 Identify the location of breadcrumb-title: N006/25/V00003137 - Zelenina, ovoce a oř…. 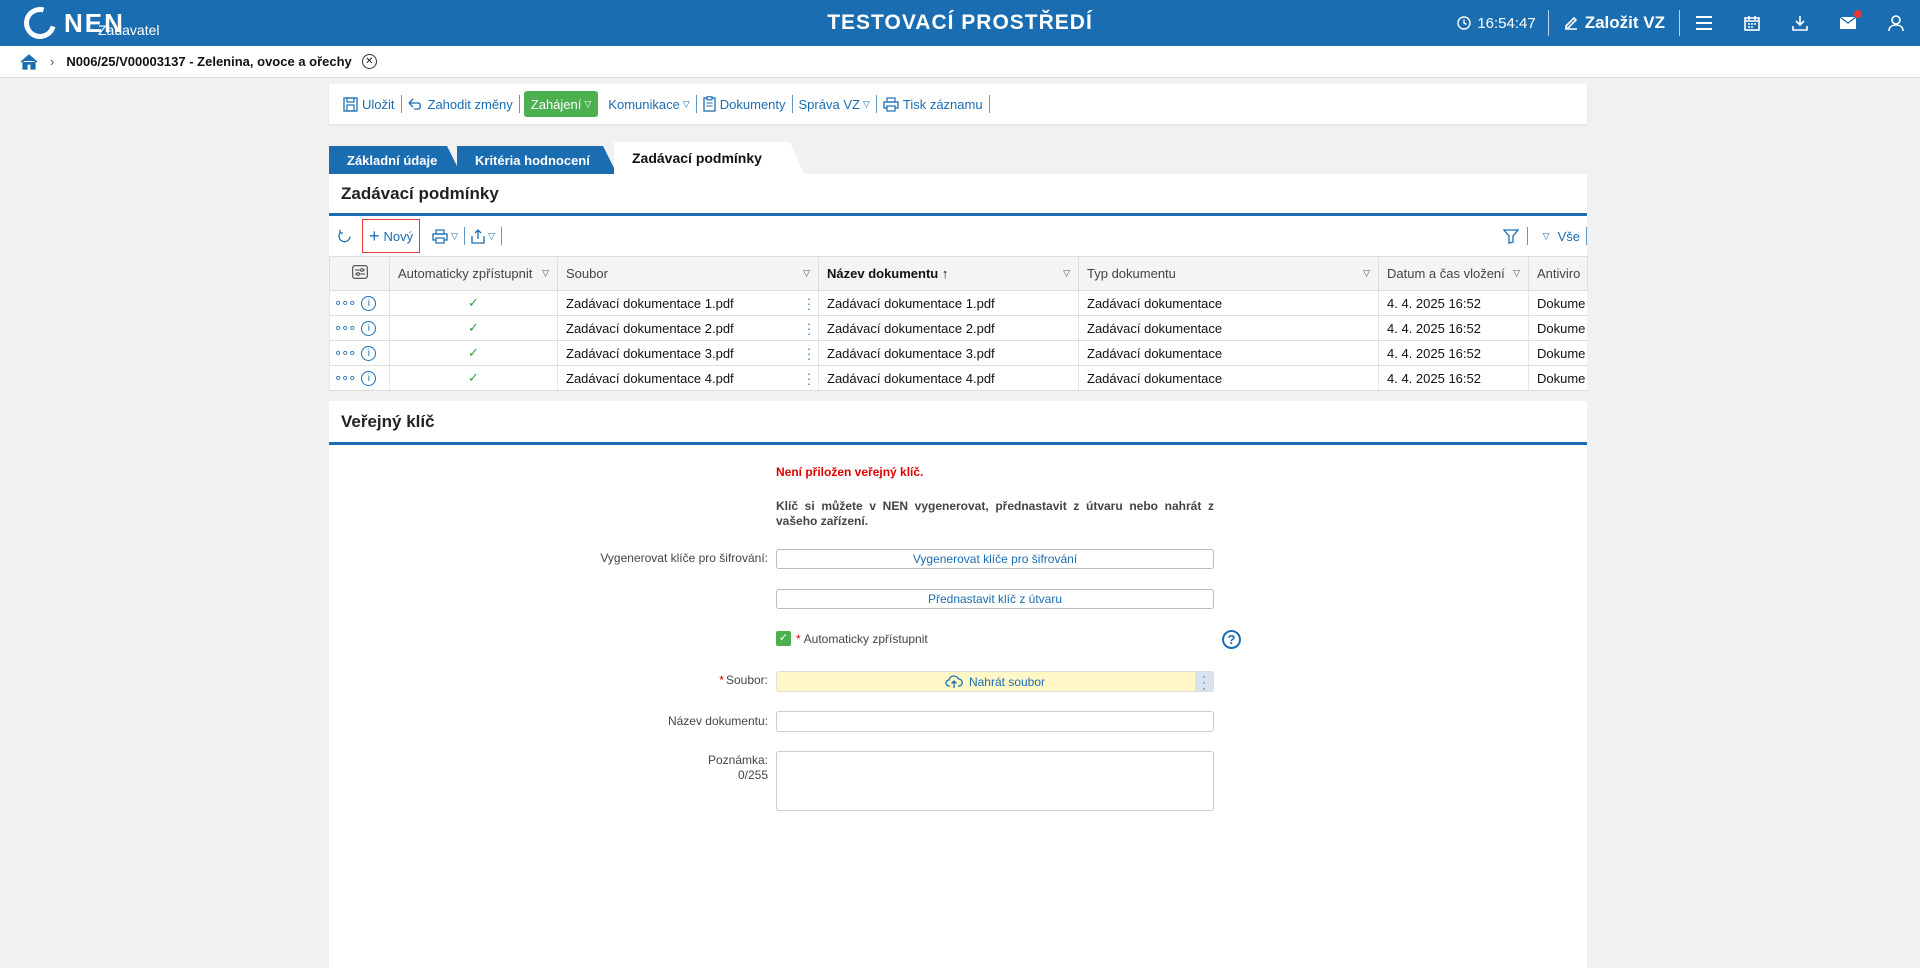
(209, 61).